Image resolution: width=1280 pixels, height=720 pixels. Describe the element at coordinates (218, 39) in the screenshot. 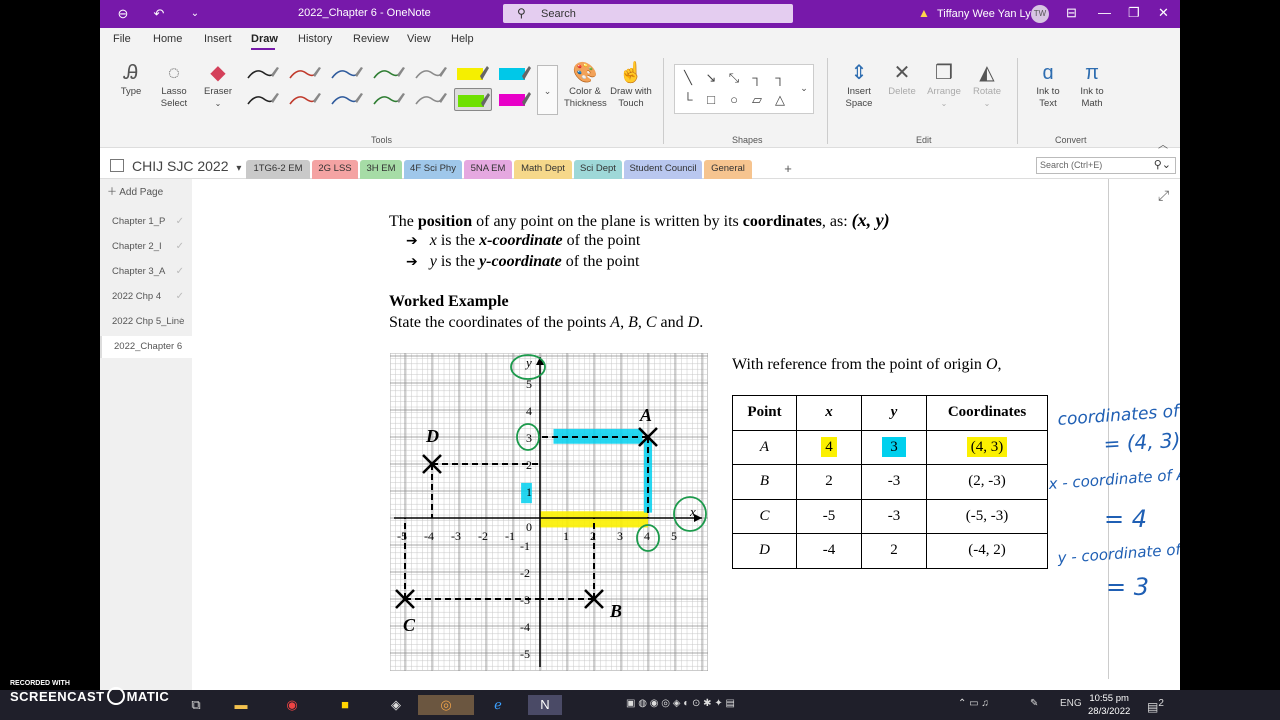

I see `menu-insert: Insert` at that location.